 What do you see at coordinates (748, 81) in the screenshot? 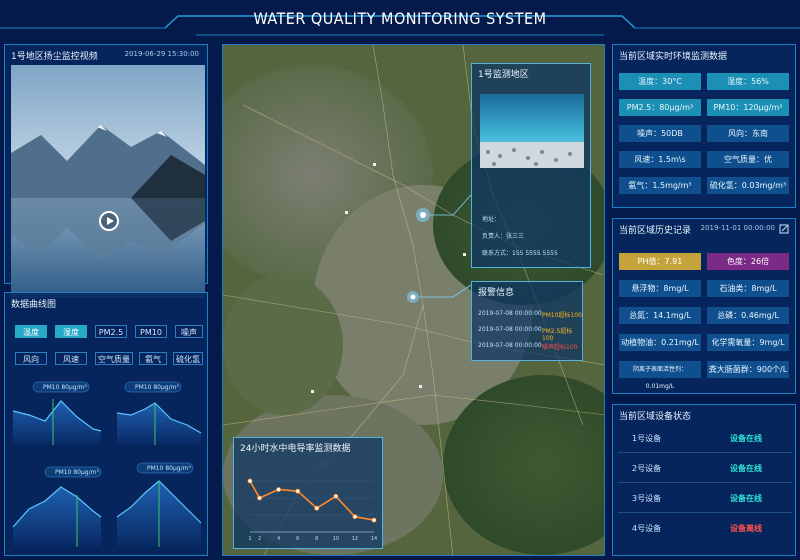
I see `env-item: 湿度：56%` at bounding box center [748, 81].